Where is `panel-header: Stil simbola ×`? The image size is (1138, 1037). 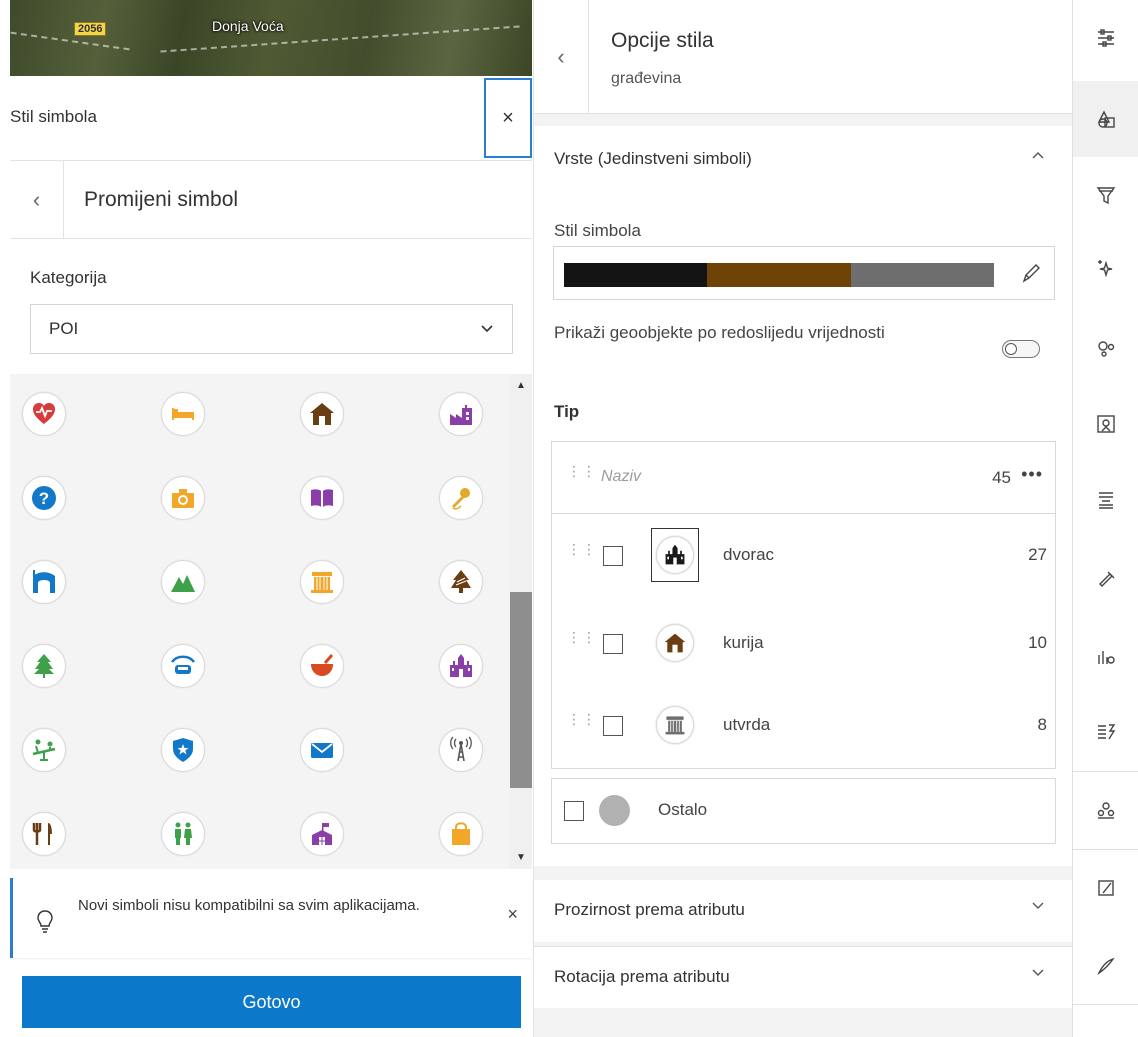 panel-header: Stil simbola × is located at coordinates (271, 118).